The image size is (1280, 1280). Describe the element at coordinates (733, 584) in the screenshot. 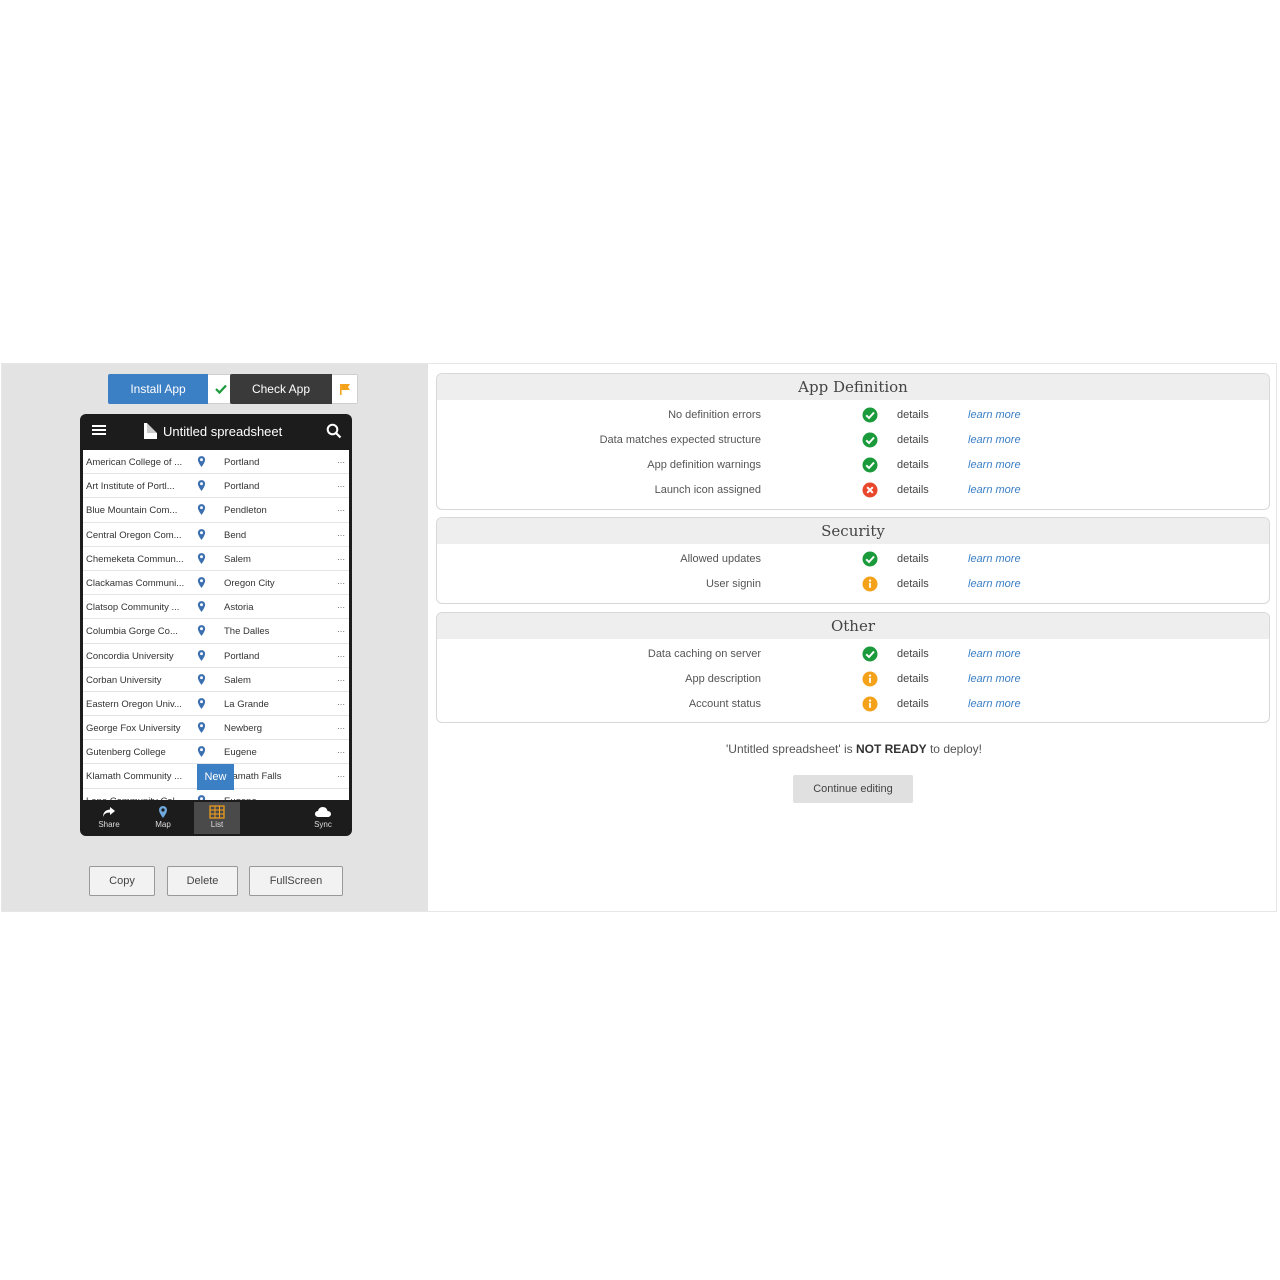

I see `check-item-label: User signin` at that location.